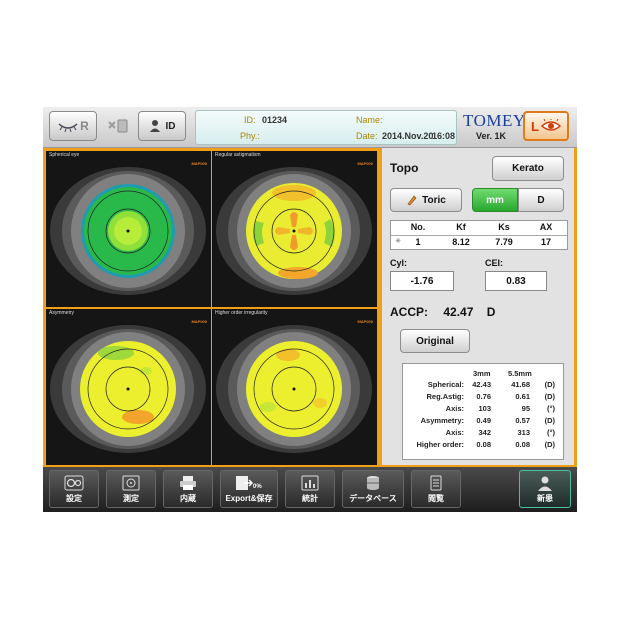  I want to click on kerato-button: Kerato, so click(528, 168).